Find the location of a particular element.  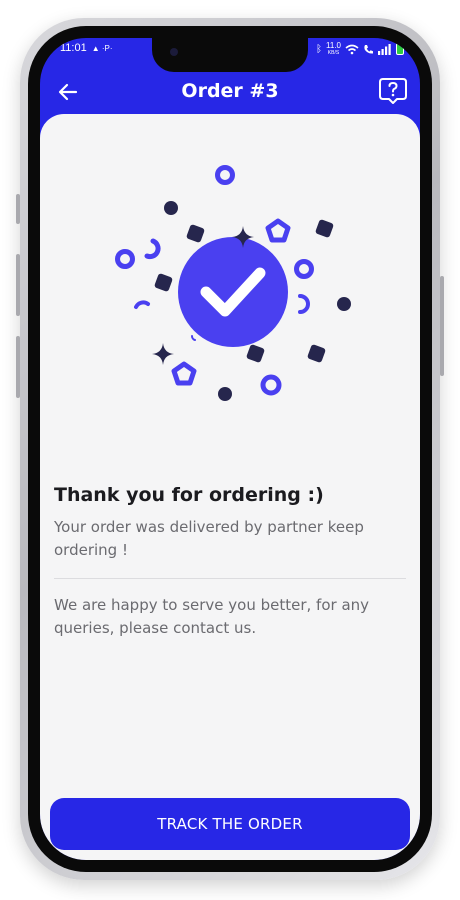

power-button is located at coordinates (442, 326).